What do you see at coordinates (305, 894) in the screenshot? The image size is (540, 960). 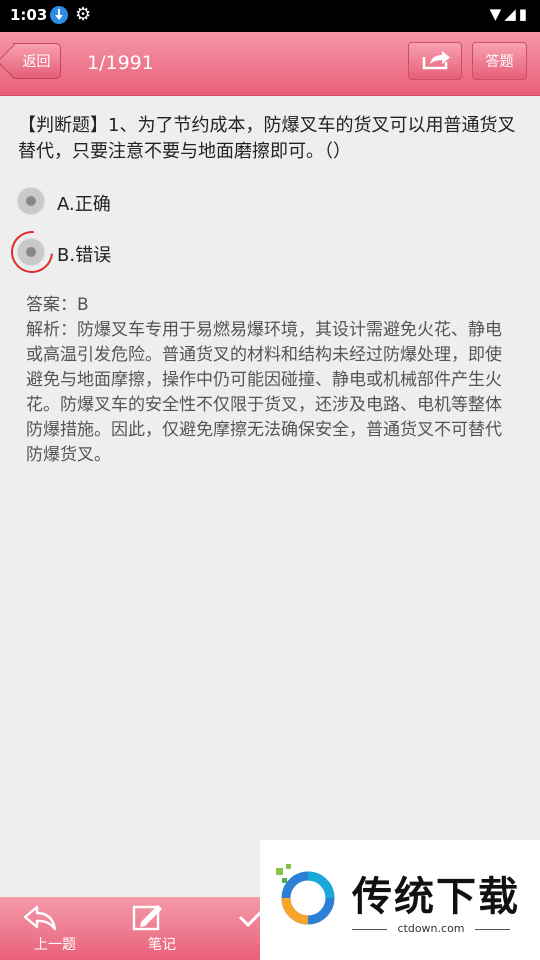 I see `ctdown-logo-icon` at bounding box center [305, 894].